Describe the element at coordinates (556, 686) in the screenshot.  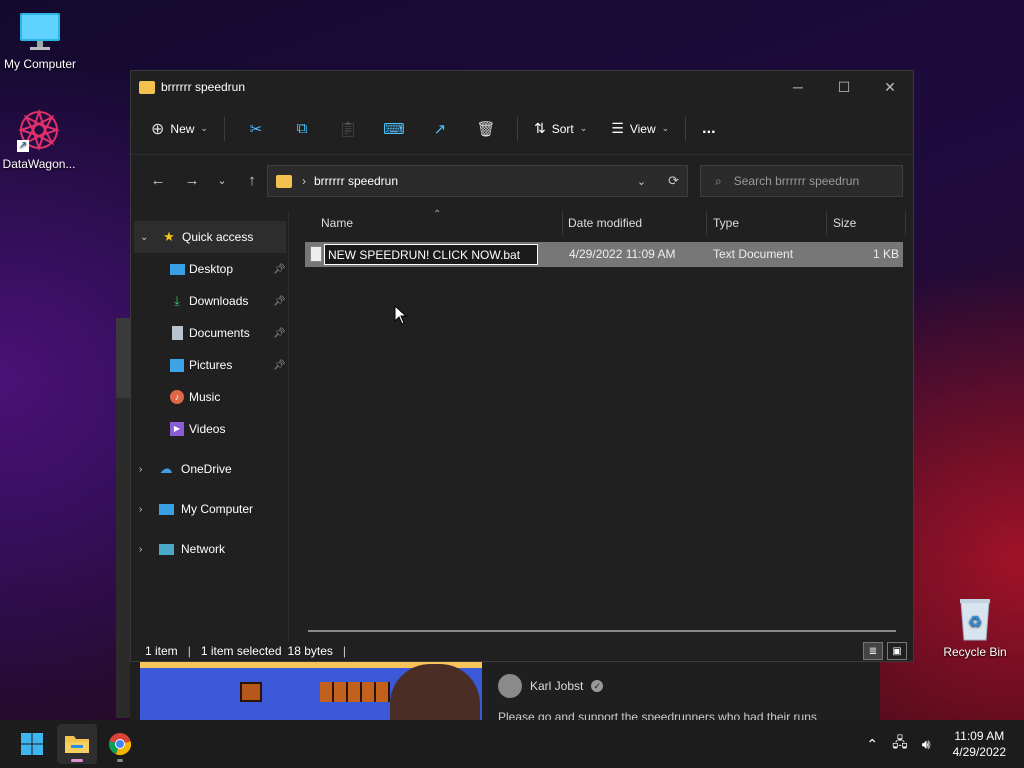
I see `channel-name: Karl Jobst` at that location.